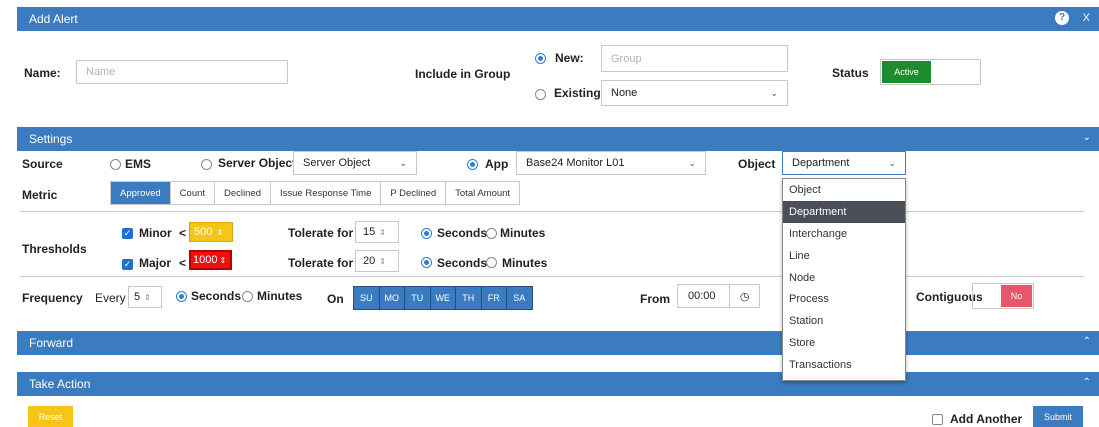 The width and height of the screenshot is (1099, 427). Describe the element at coordinates (51, 139) in the screenshot. I see `settings-title: Settings` at that location.